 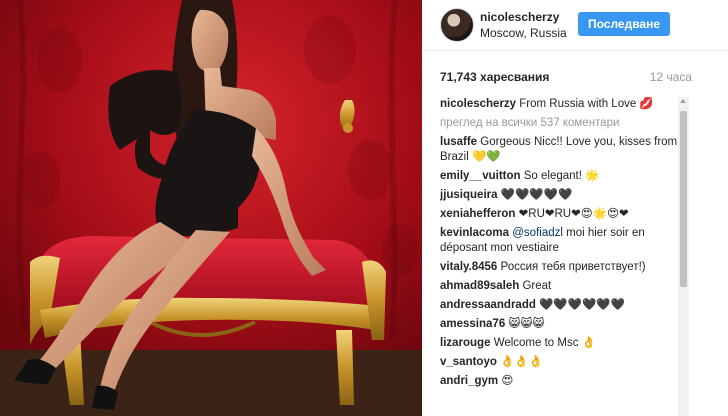 I want to click on comment-username: v_santoyo, so click(x=468, y=362).